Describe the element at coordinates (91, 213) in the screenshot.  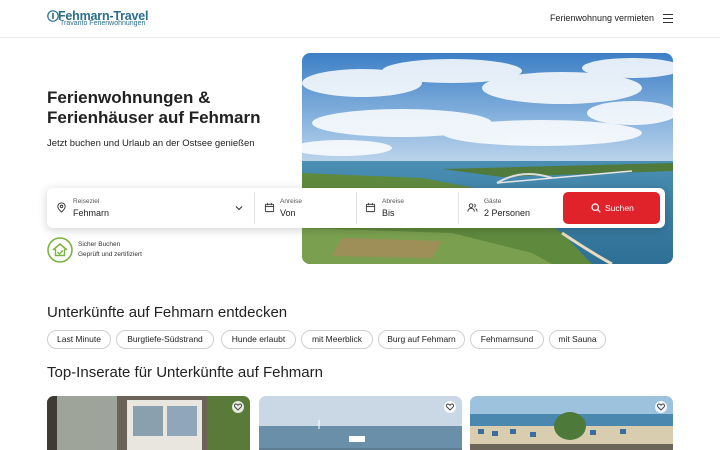
I see `destination-value: Fehmarn` at that location.